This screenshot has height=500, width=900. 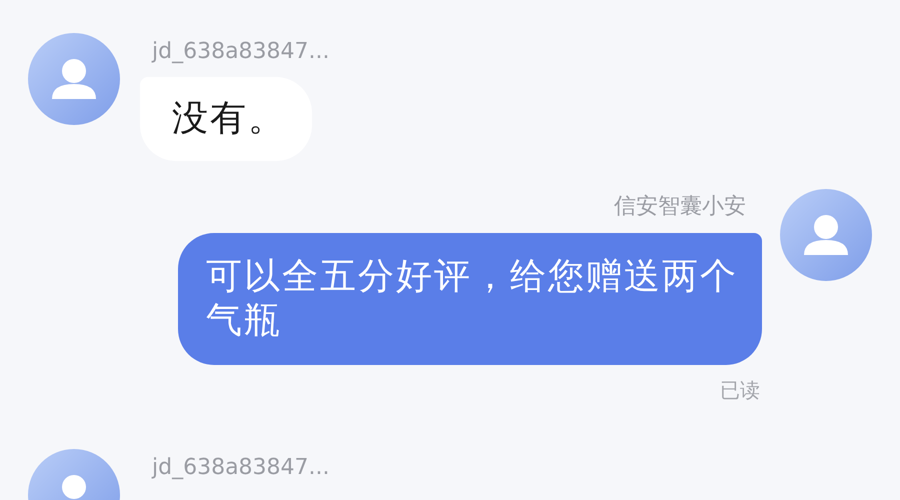 What do you see at coordinates (740, 390) in the screenshot?
I see `read-status: 已读` at bounding box center [740, 390].